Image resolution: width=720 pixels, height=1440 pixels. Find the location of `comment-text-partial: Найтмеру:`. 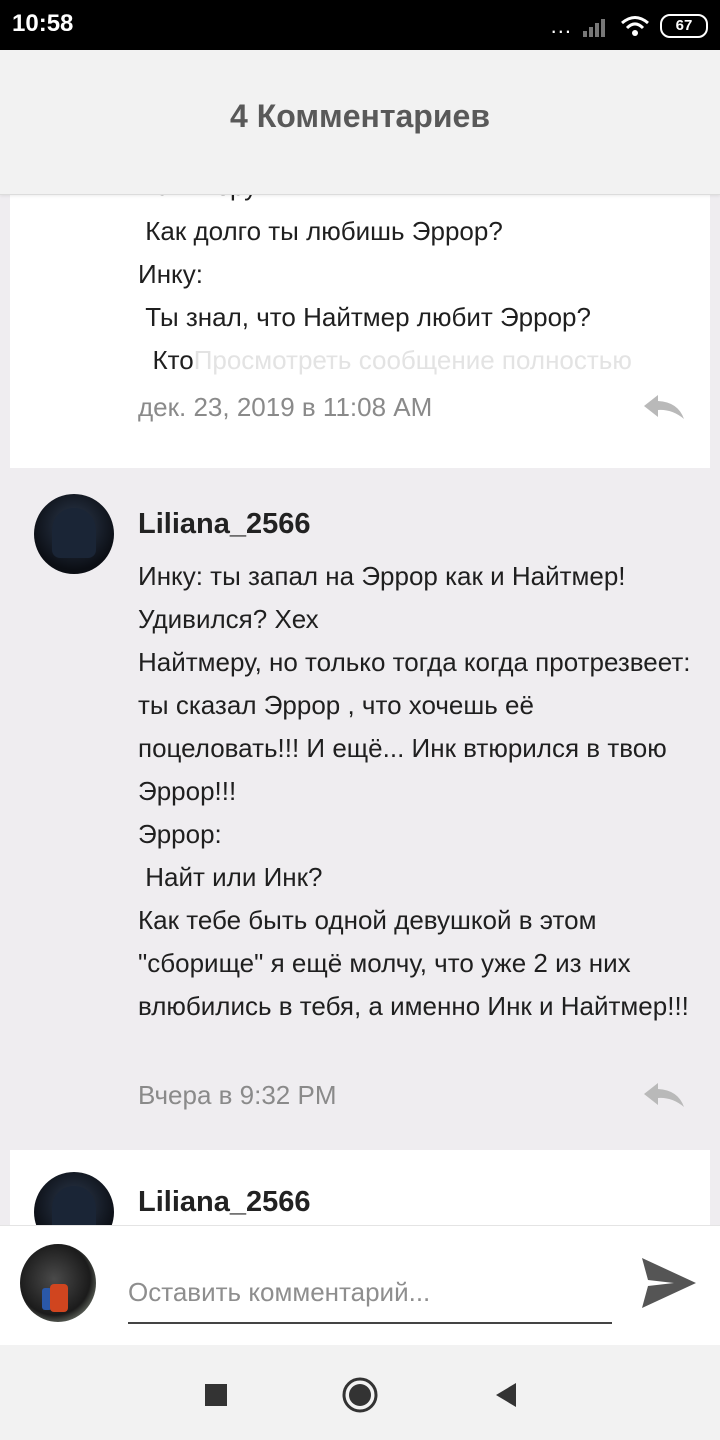

comment-text-partial: Найтмеру: is located at coordinates (418, 201).